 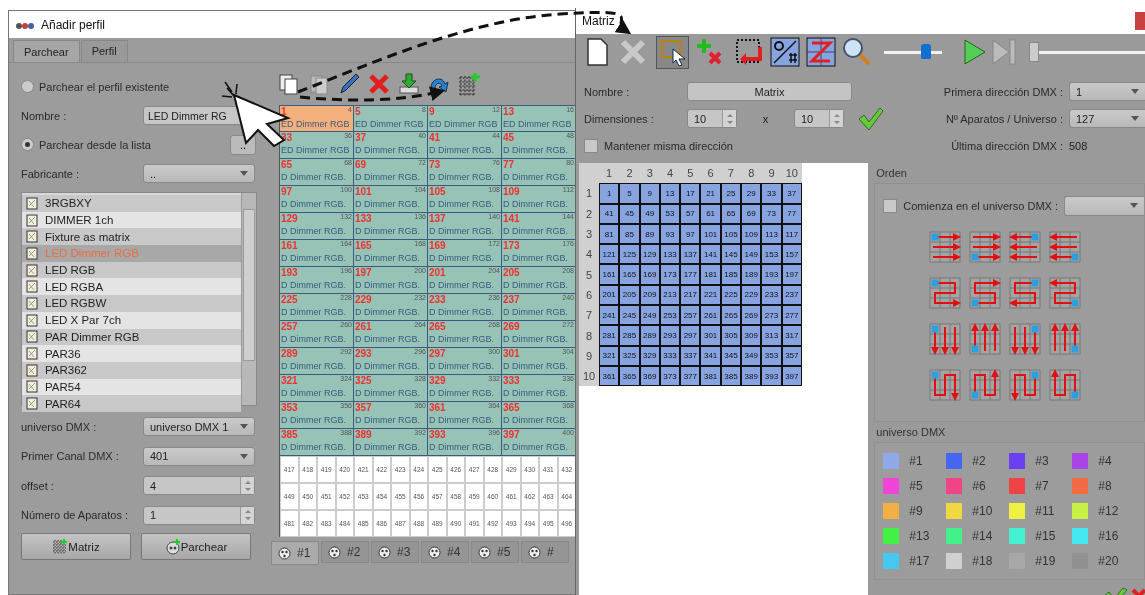 I want to click on play-icon, so click(x=974, y=52).